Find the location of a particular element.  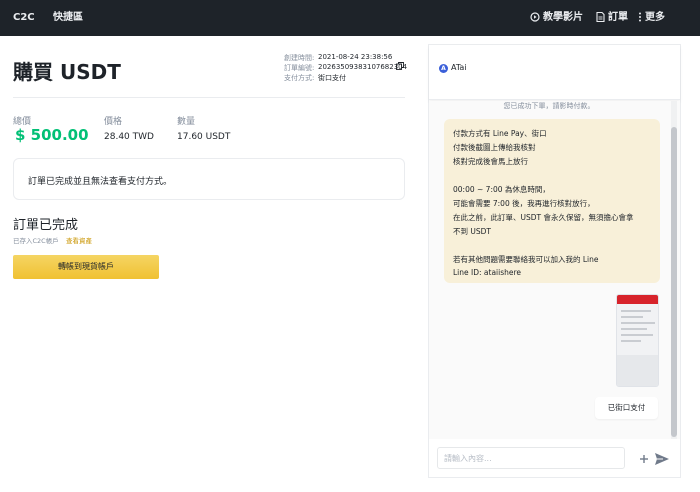

message-line: Line ID: ataiishere is located at coordinates (487, 272).